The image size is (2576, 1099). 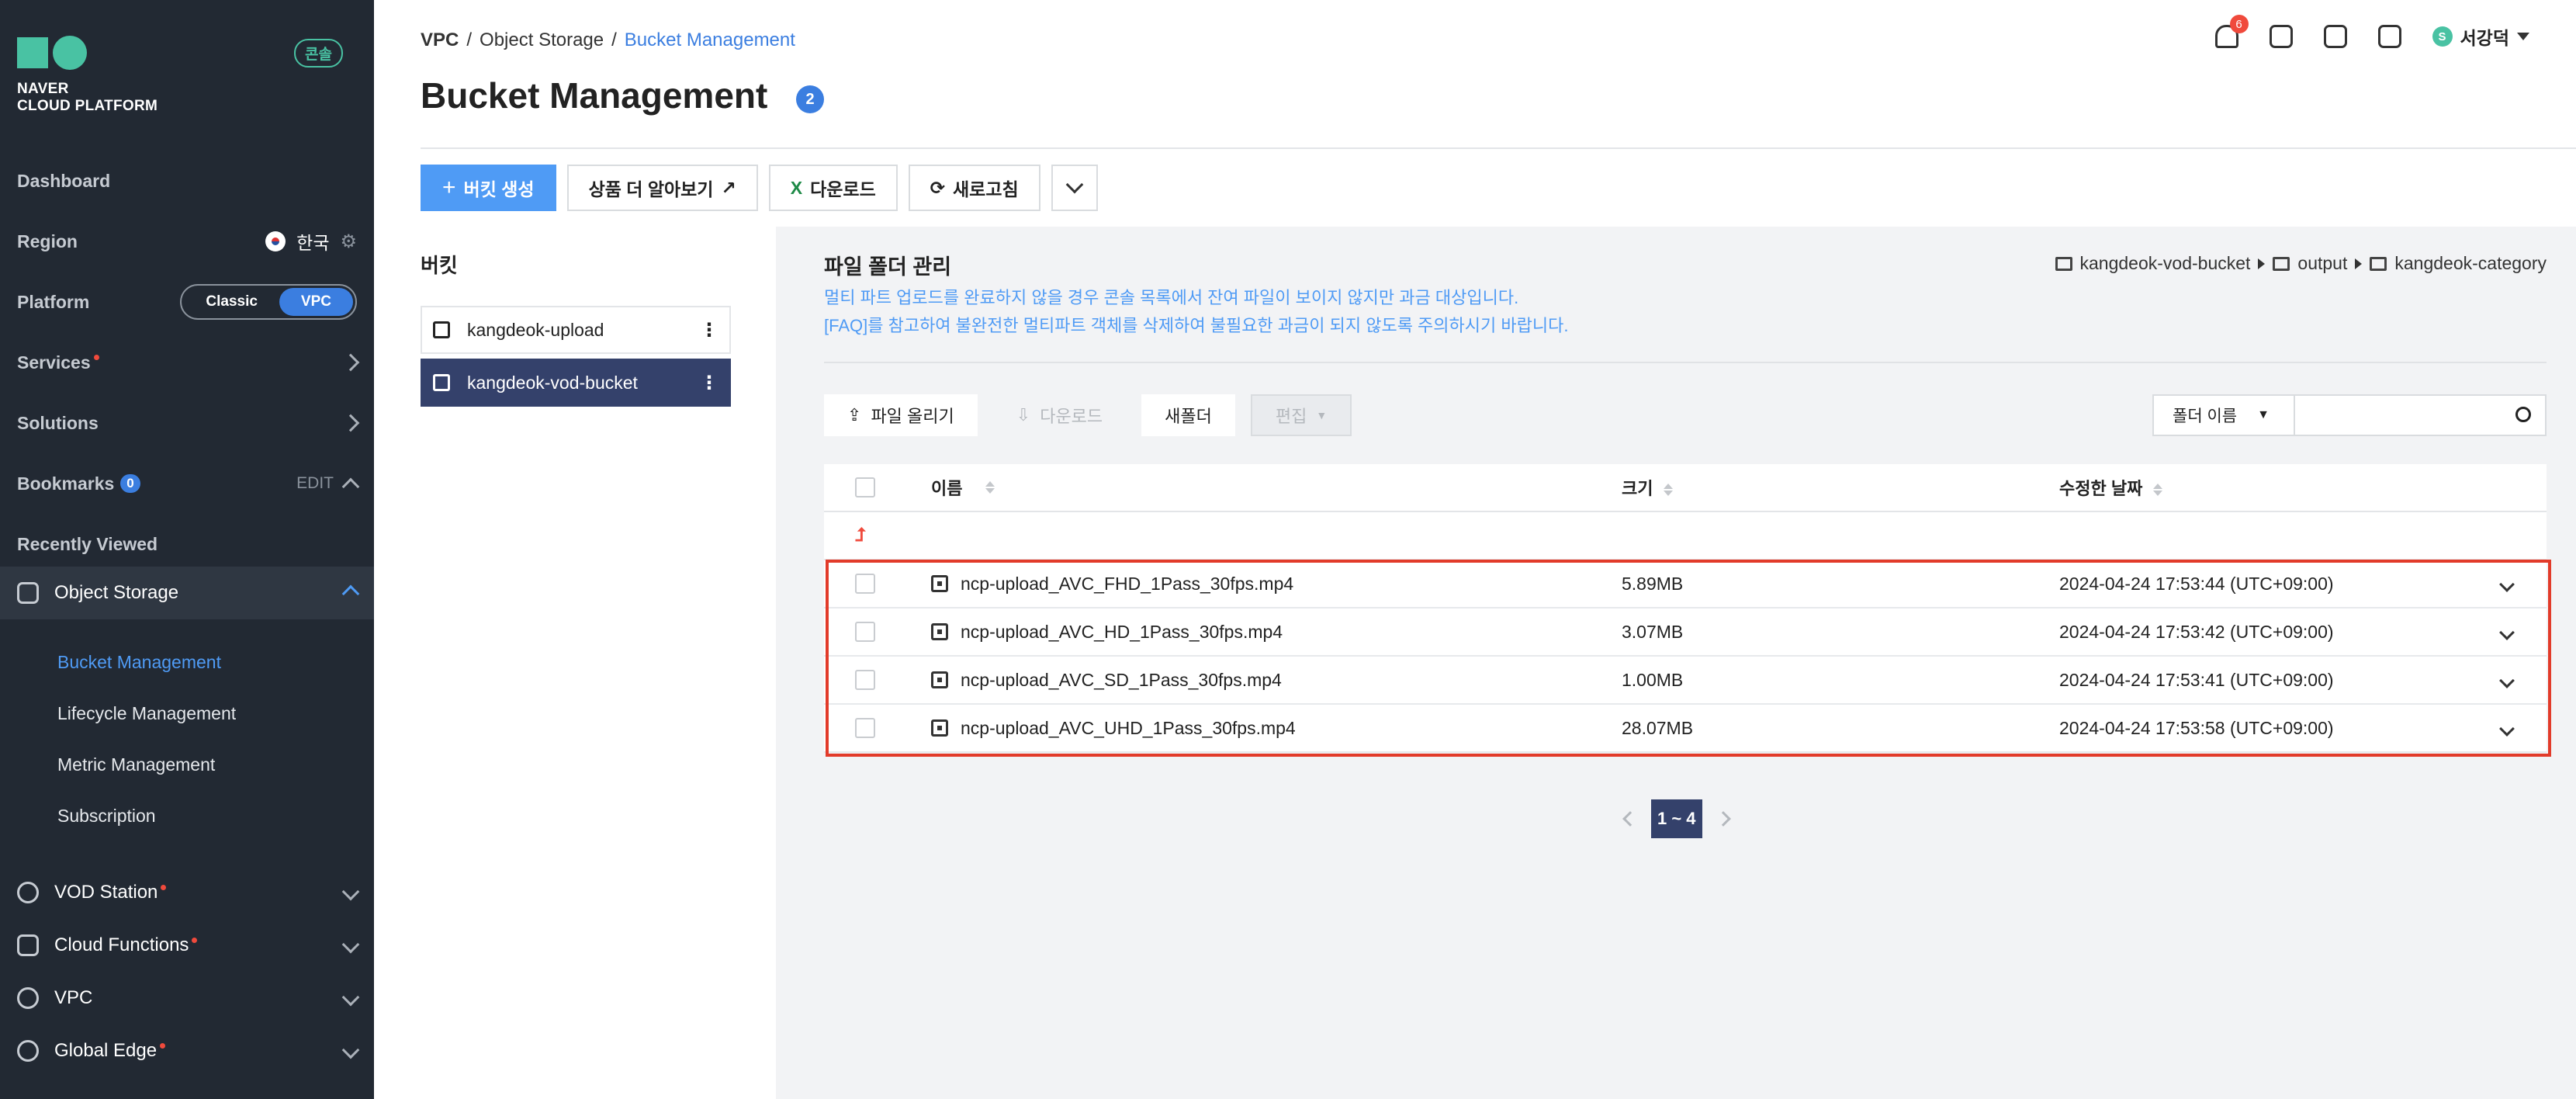 What do you see at coordinates (139, 662) in the screenshot?
I see `sub-item-bucket-management: Bucket Management` at bounding box center [139, 662].